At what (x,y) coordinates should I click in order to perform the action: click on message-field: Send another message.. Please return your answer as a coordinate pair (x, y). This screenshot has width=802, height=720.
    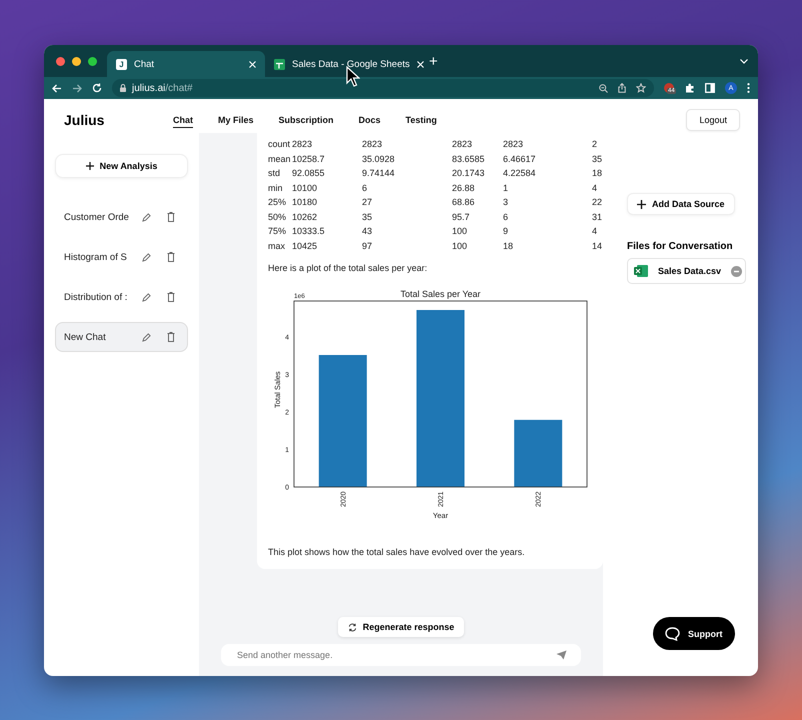
    Looking at the image, I should click on (395, 655).